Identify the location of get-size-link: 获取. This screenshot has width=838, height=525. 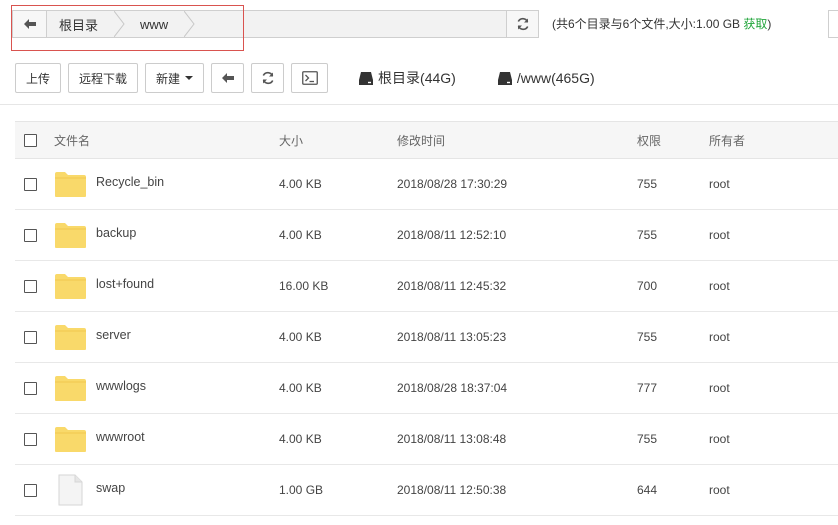
(755, 24).